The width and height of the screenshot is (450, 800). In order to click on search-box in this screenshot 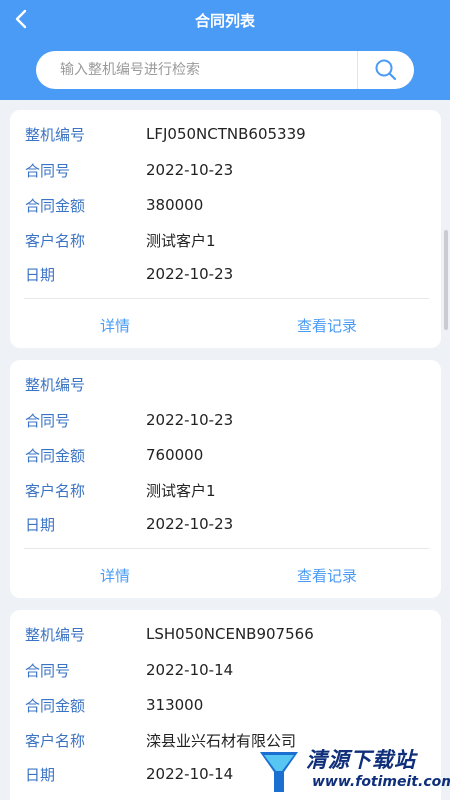, I will do `click(225, 70)`.